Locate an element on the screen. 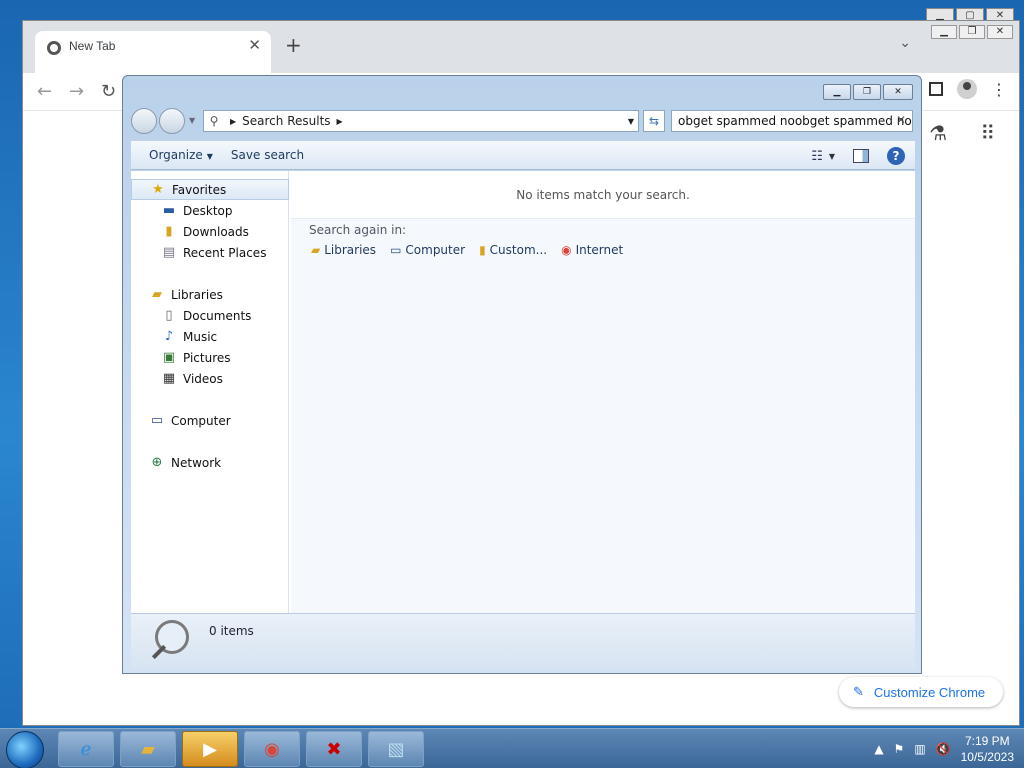 Image resolution: width=1024 pixels, height=768 pixels. explorer-caption-buttons: ▁ ❐ ✕ is located at coordinates (868, 92).